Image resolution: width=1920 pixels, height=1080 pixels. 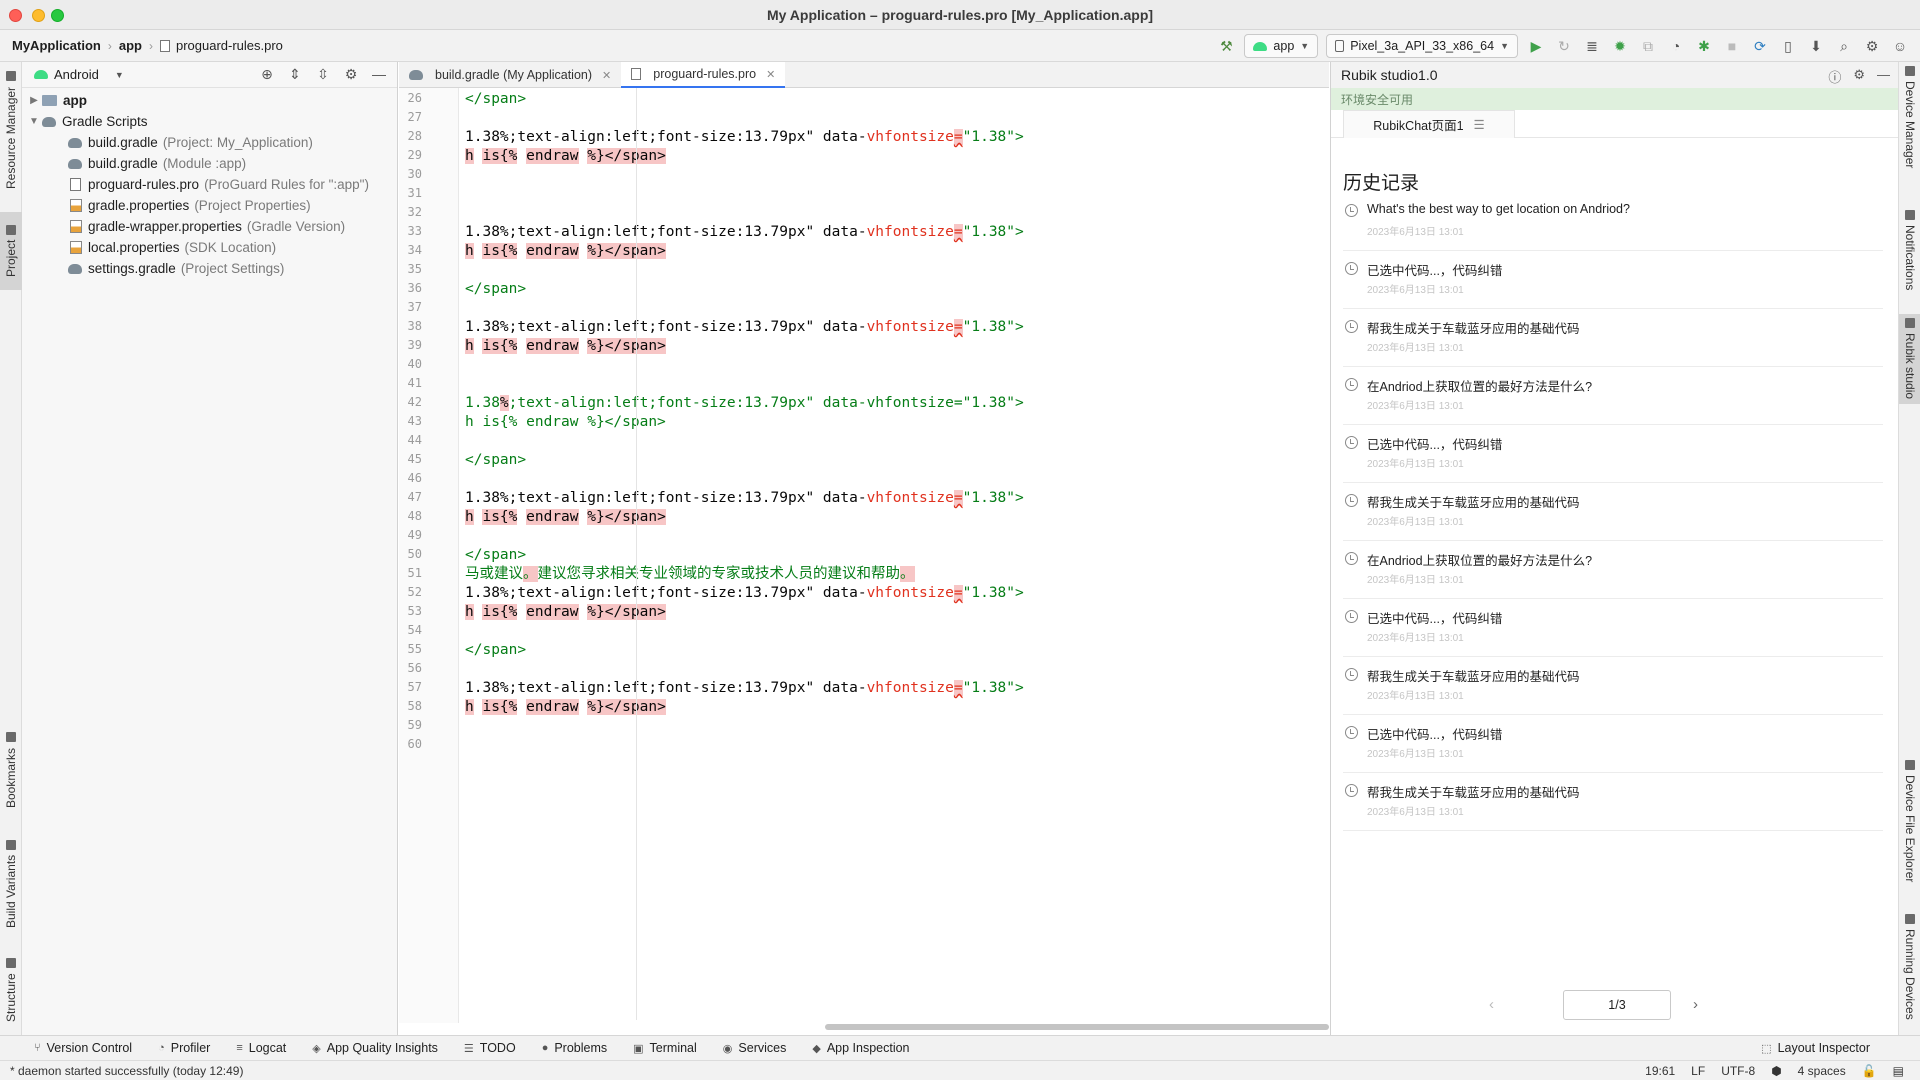 What do you see at coordinates (413, 687) in the screenshot?
I see `line-number: 57` at bounding box center [413, 687].